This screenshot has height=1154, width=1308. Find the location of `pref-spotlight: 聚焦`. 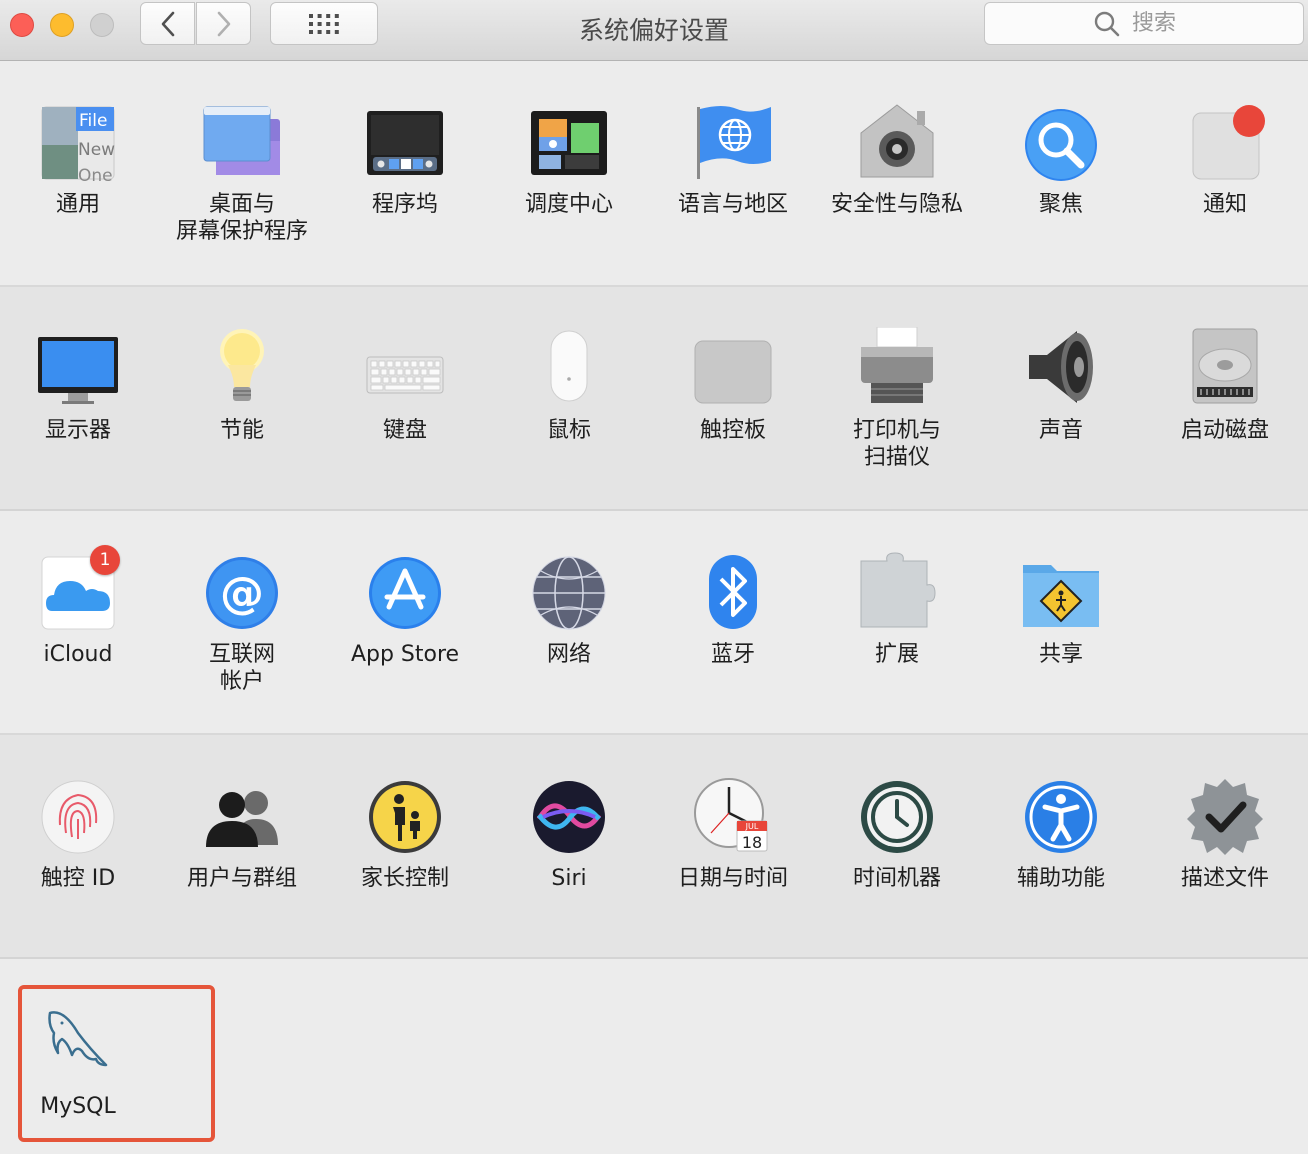

pref-spotlight: 聚焦 is located at coordinates (1061, 159).